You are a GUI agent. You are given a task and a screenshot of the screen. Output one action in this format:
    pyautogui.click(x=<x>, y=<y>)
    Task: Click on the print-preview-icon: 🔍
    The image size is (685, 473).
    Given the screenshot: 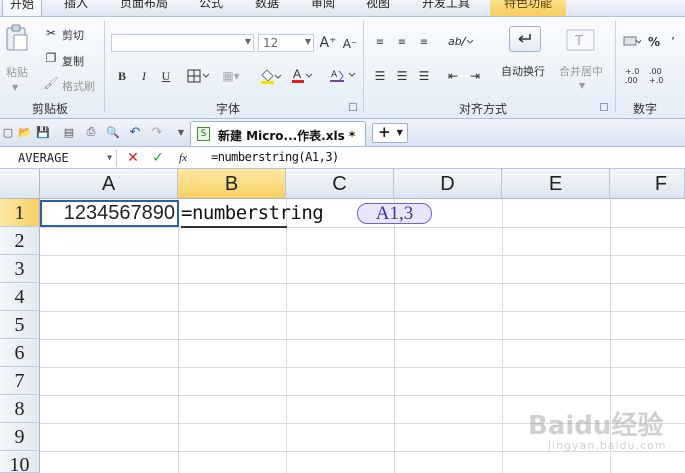 What is the action you would take?
    pyautogui.click(x=113, y=132)
    